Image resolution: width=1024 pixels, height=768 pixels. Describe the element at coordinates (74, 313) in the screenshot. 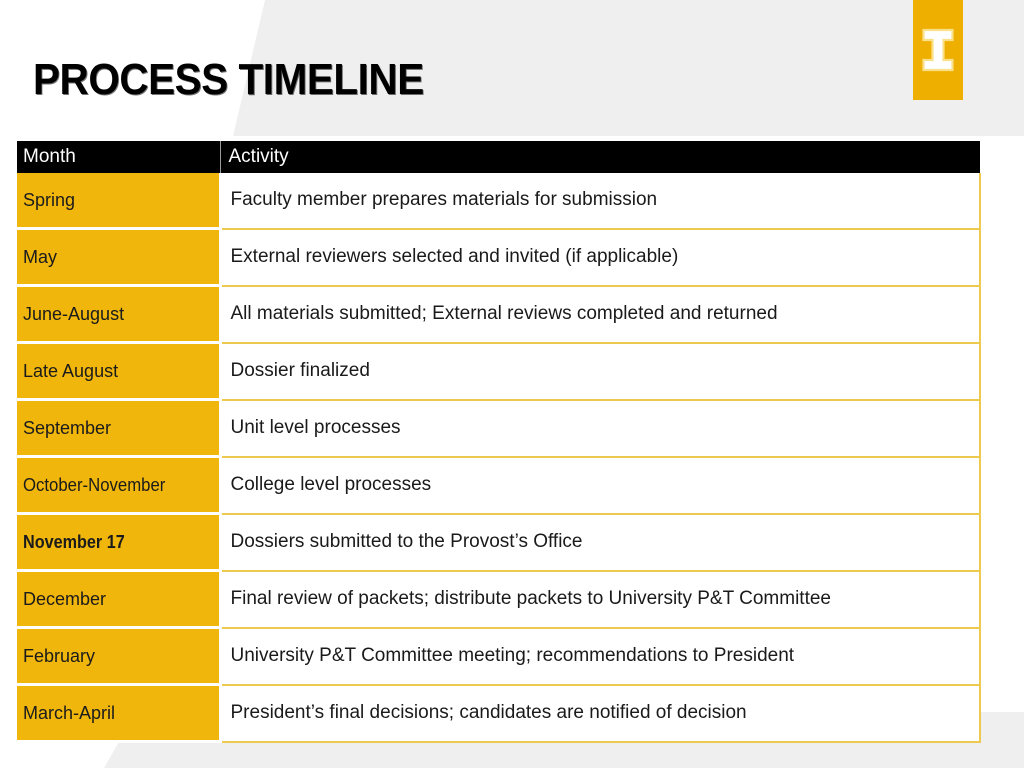

I see `month-label: June-August` at that location.